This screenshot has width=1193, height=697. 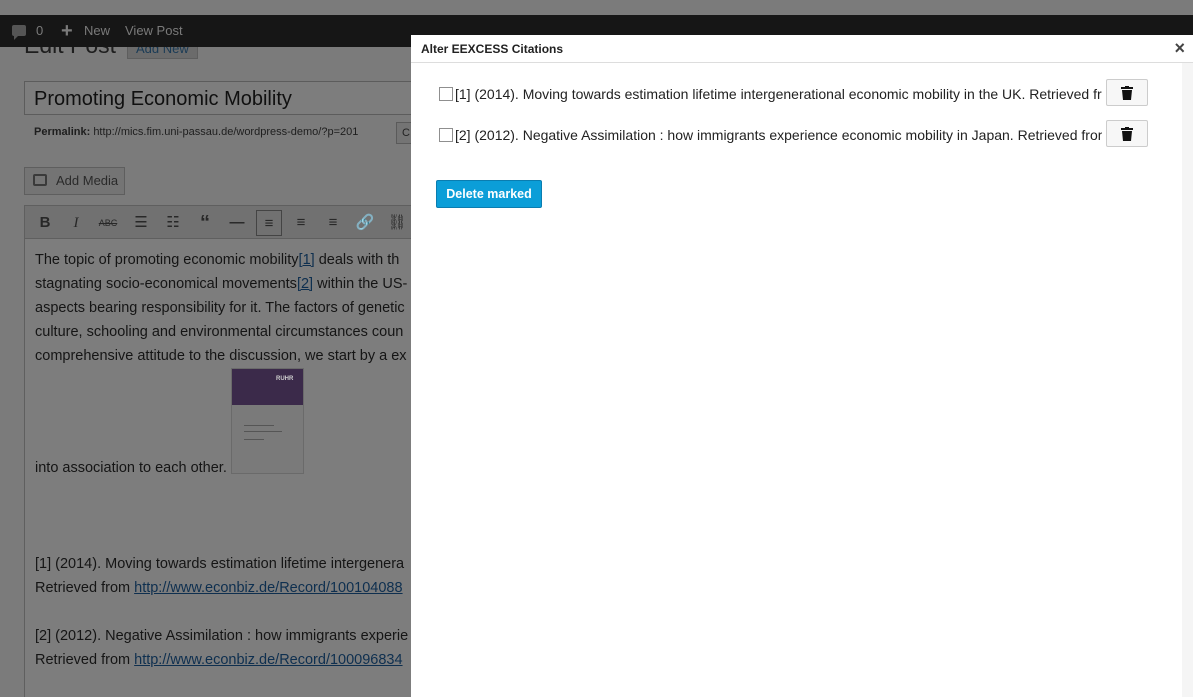 I want to click on bold-icon: B, so click(x=45, y=223).